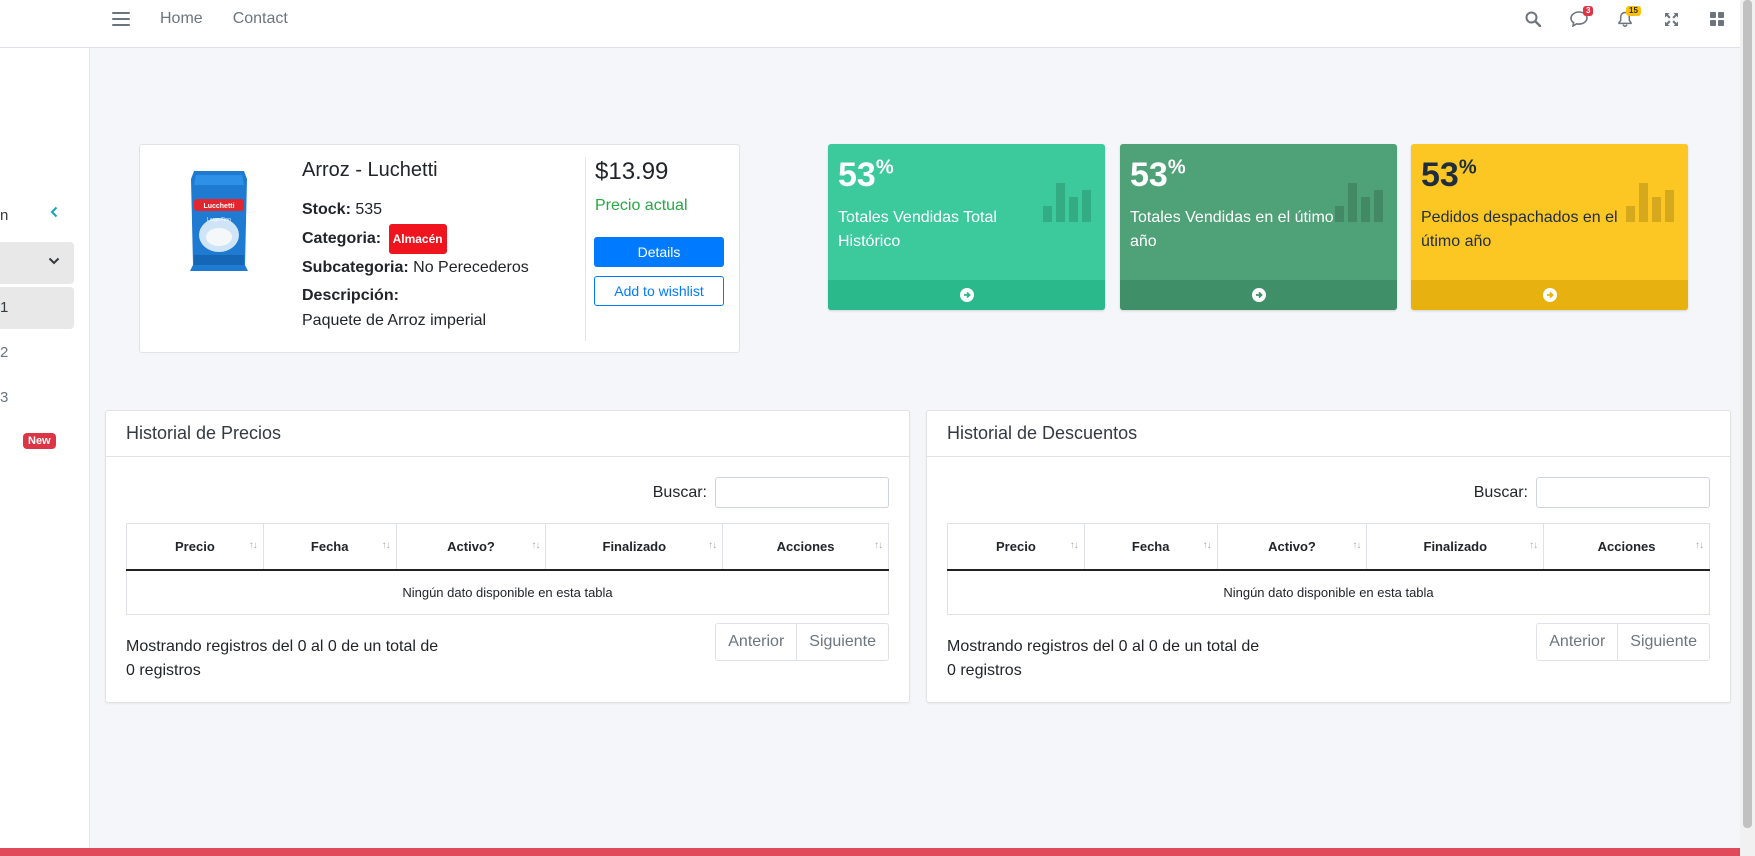  What do you see at coordinates (1519, 229) in the screenshot?
I see `stat-label: Pedidos despachados en el útimo año` at bounding box center [1519, 229].